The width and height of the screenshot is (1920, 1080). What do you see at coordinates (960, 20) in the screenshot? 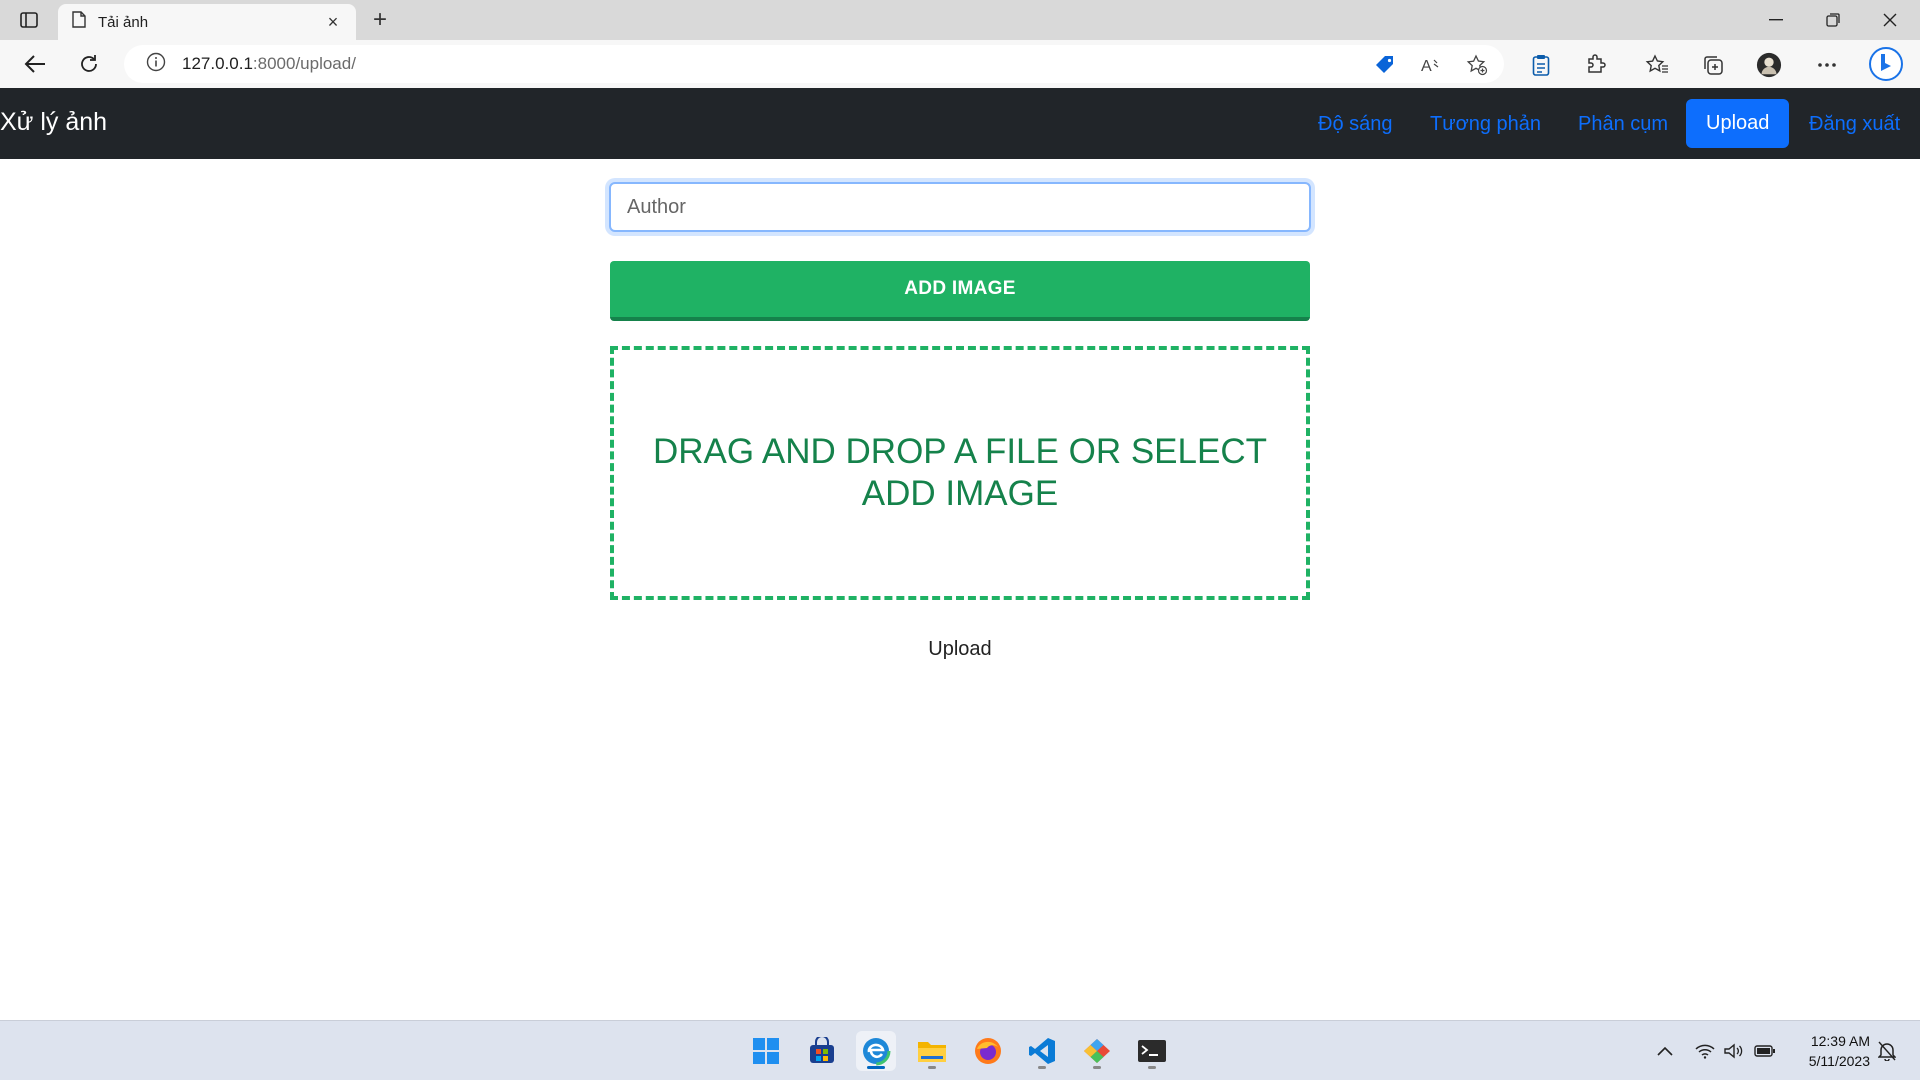
I see `browser-tab-bar: Tải ảnh × +` at bounding box center [960, 20].